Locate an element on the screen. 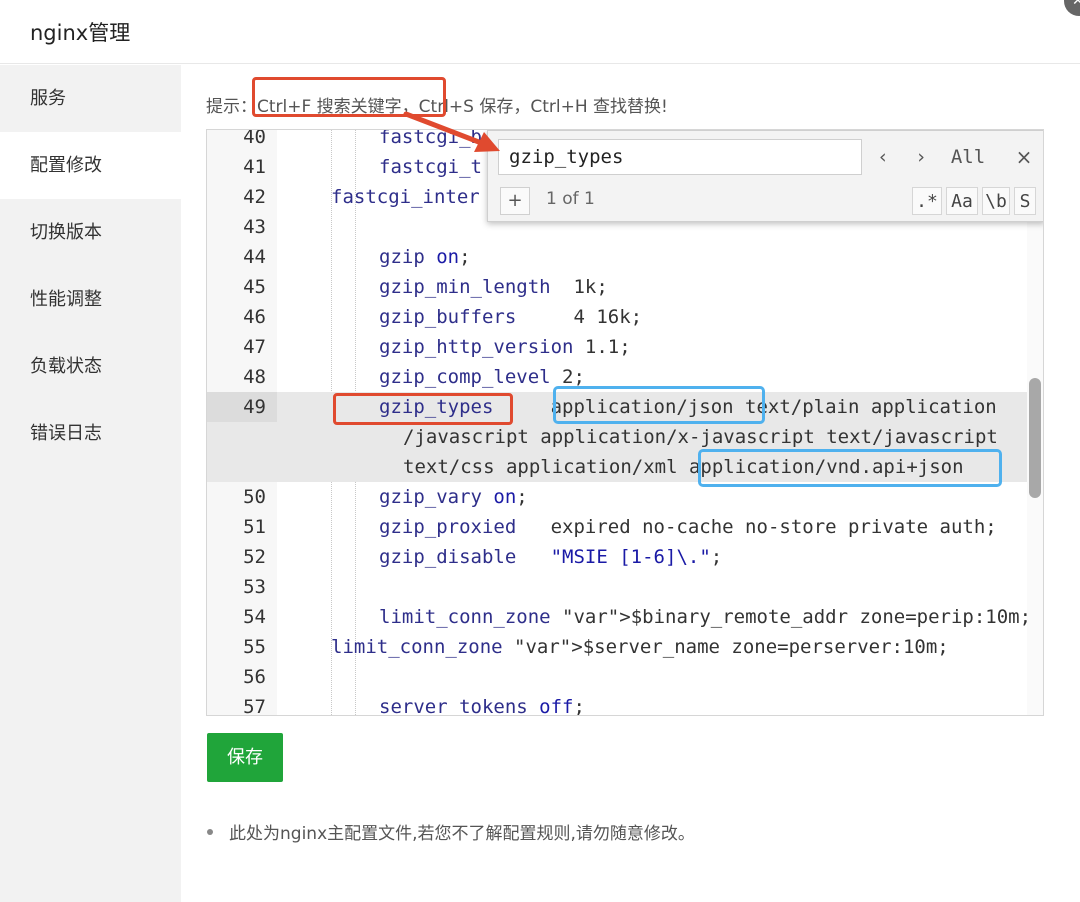  close-icon: ✕ is located at coordinates (1072, 8).